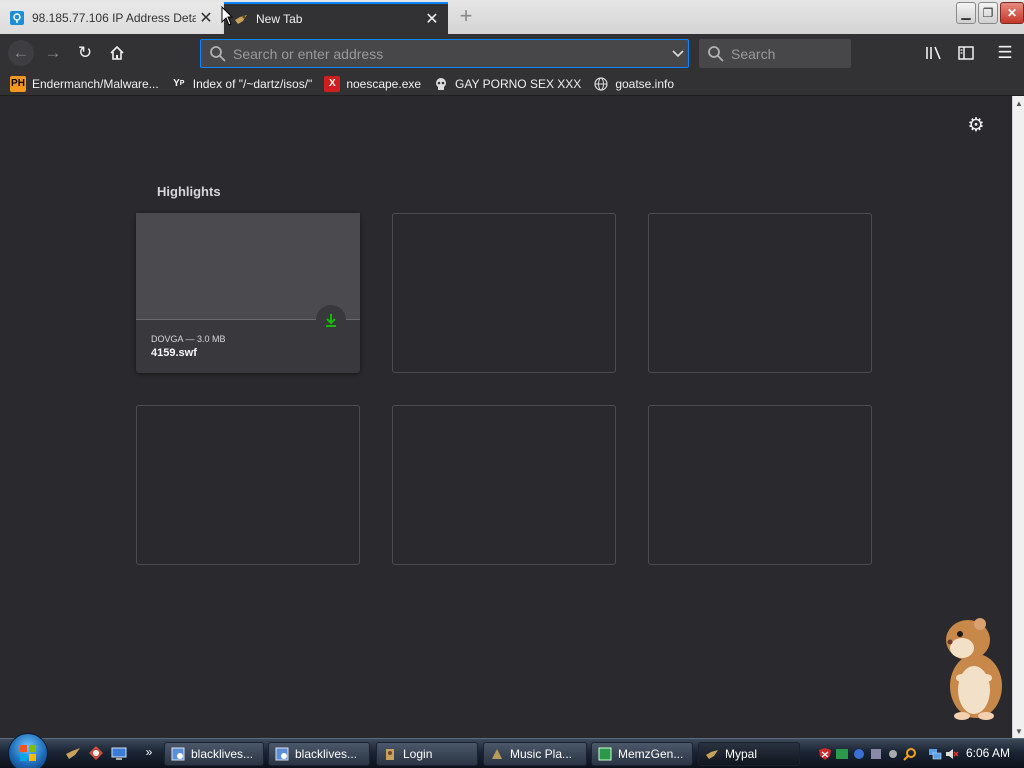 This screenshot has height=768, width=1024. What do you see at coordinates (179, 83) in the screenshot?
I see `yp-favicon-icon: YP` at bounding box center [179, 83].